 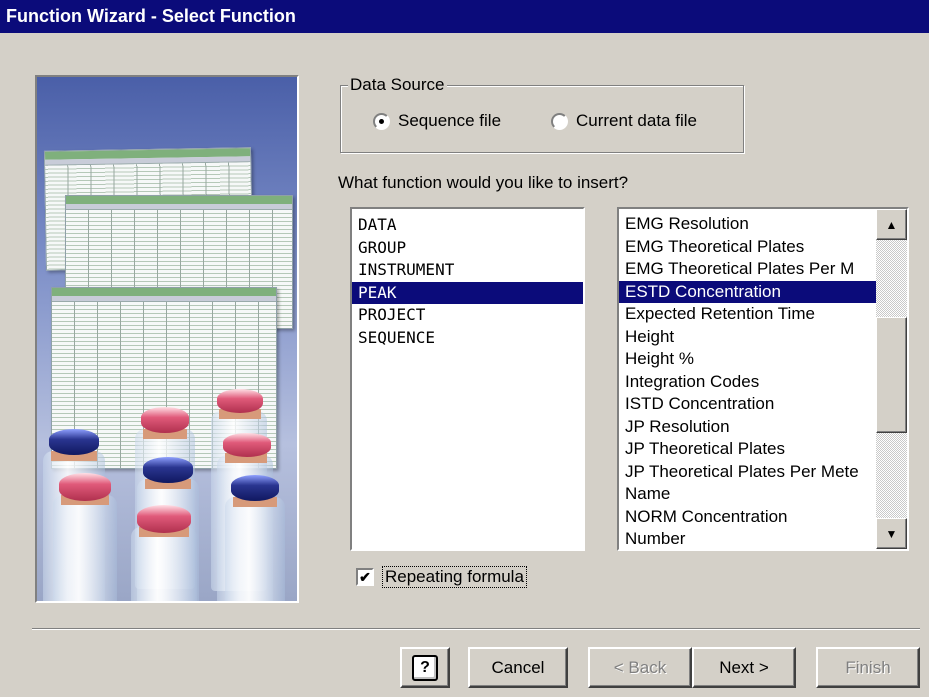 I want to click on finish-button: Finish, so click(x=868, y=667).